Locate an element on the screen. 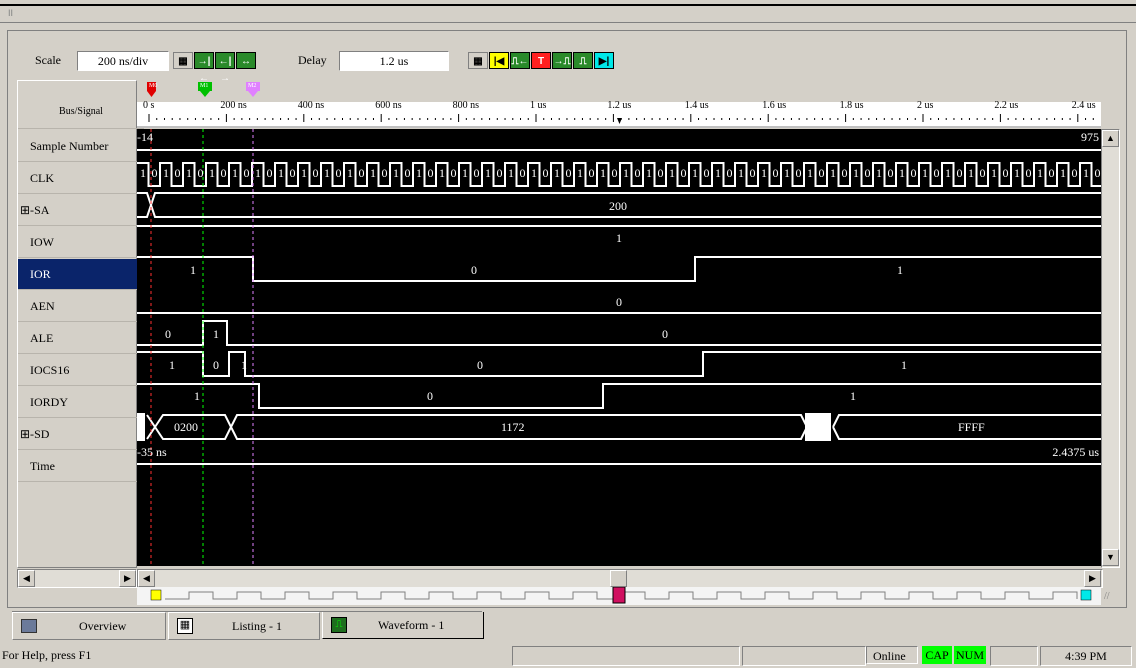 This screenshot has width=1136, height=668. ior-value-2: 1 is located at coordinates (900, 270).